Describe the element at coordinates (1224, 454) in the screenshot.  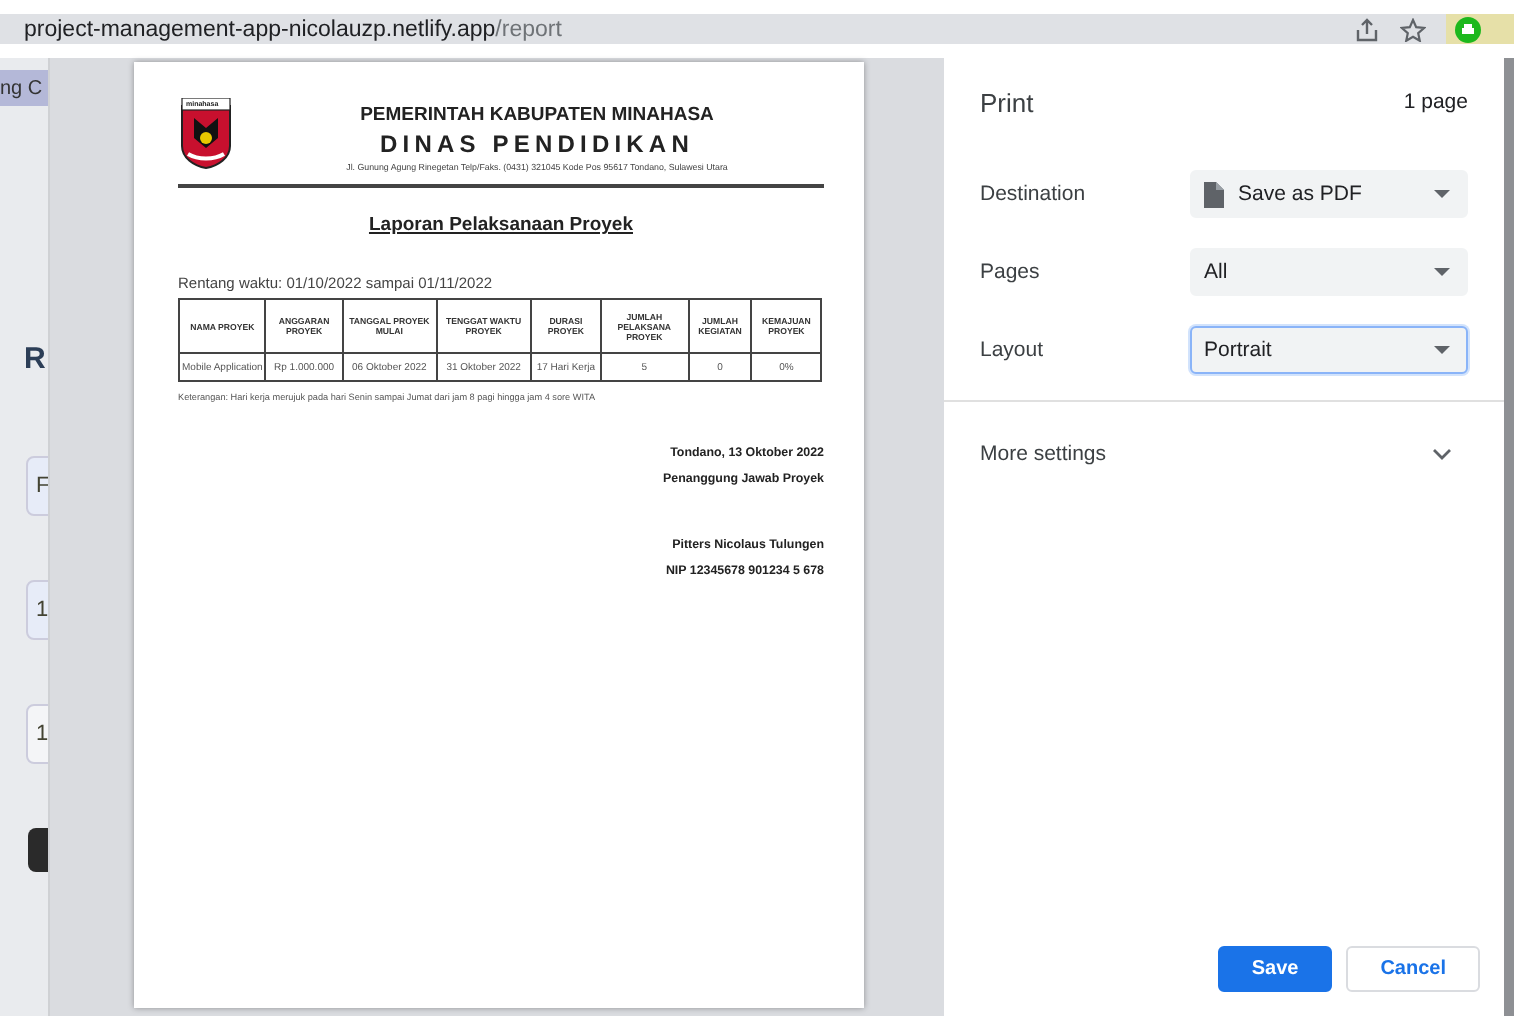
I see `more-settings-toggle: More settings` at that location.